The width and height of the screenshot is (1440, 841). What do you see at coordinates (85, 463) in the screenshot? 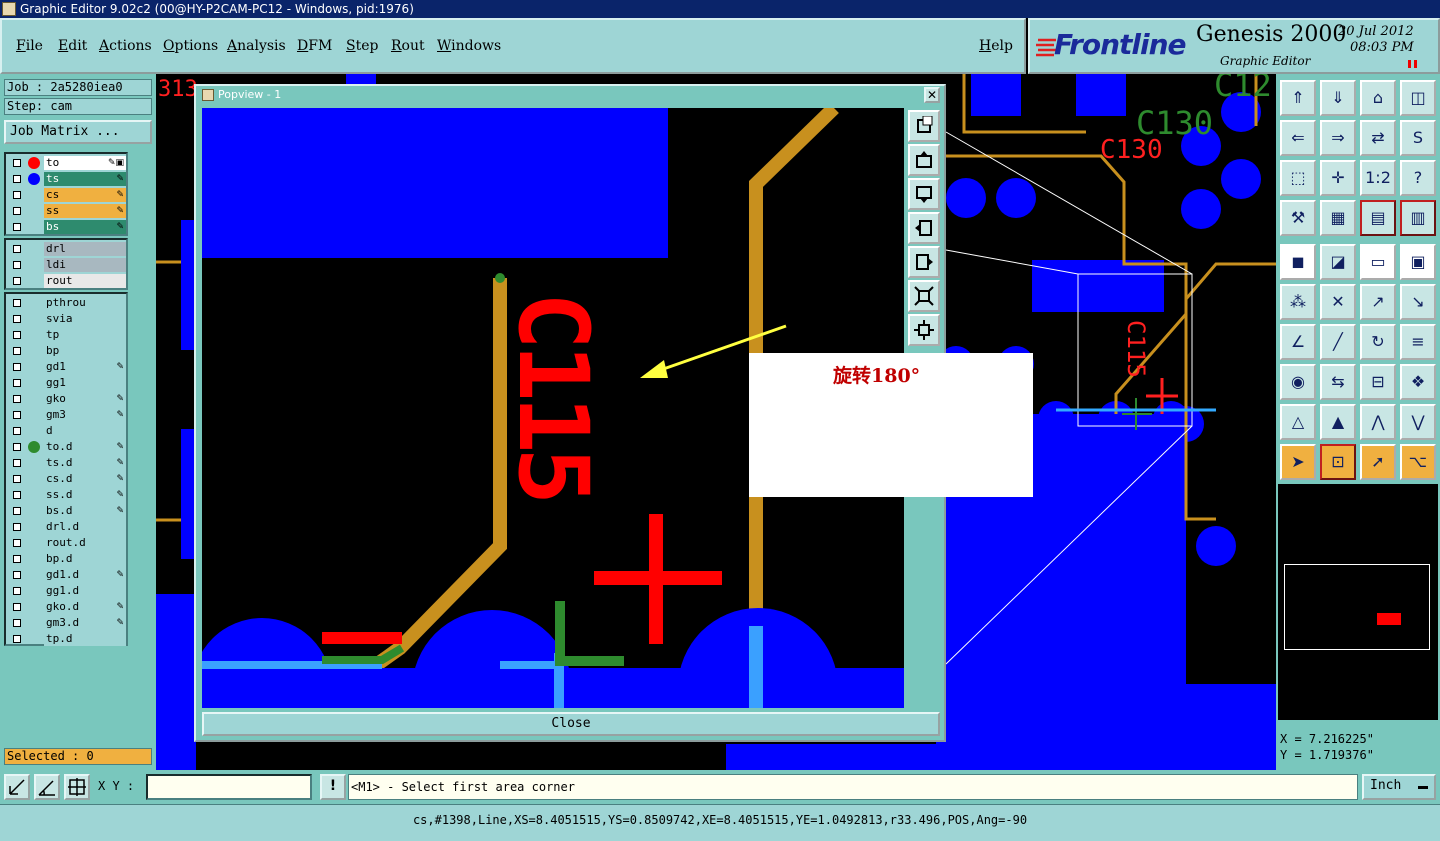
I see `layer-name: ts.d` at bounding box center [85, 463].